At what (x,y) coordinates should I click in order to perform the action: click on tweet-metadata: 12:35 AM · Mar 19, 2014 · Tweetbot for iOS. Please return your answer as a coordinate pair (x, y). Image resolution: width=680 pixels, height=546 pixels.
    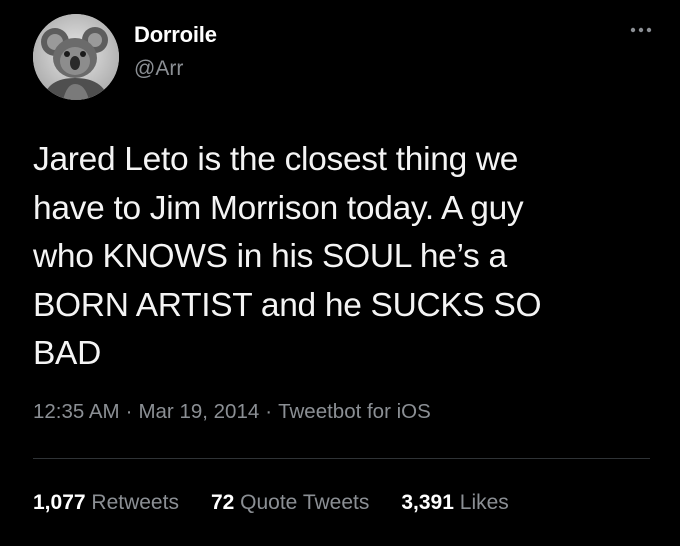
    Looking at the image, I should click on (232, 412).